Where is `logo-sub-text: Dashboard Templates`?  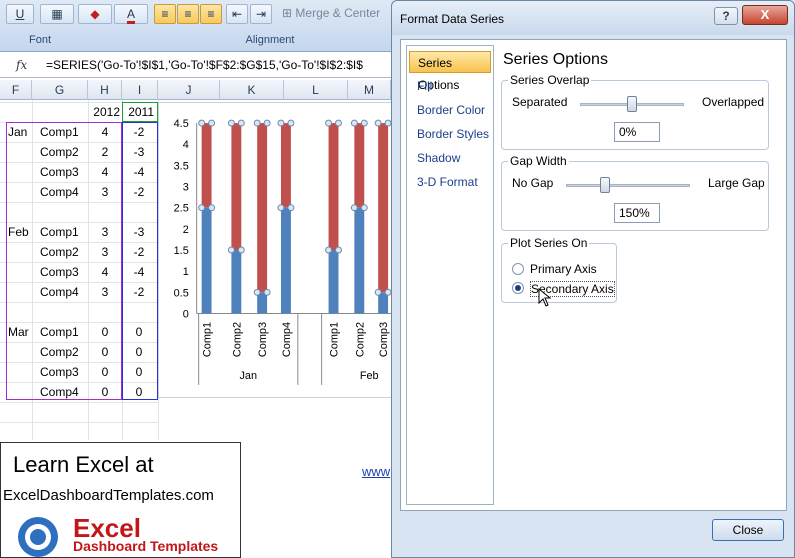
logo-sub-text: Dashboard Templates is located at coordinates (146, 546).